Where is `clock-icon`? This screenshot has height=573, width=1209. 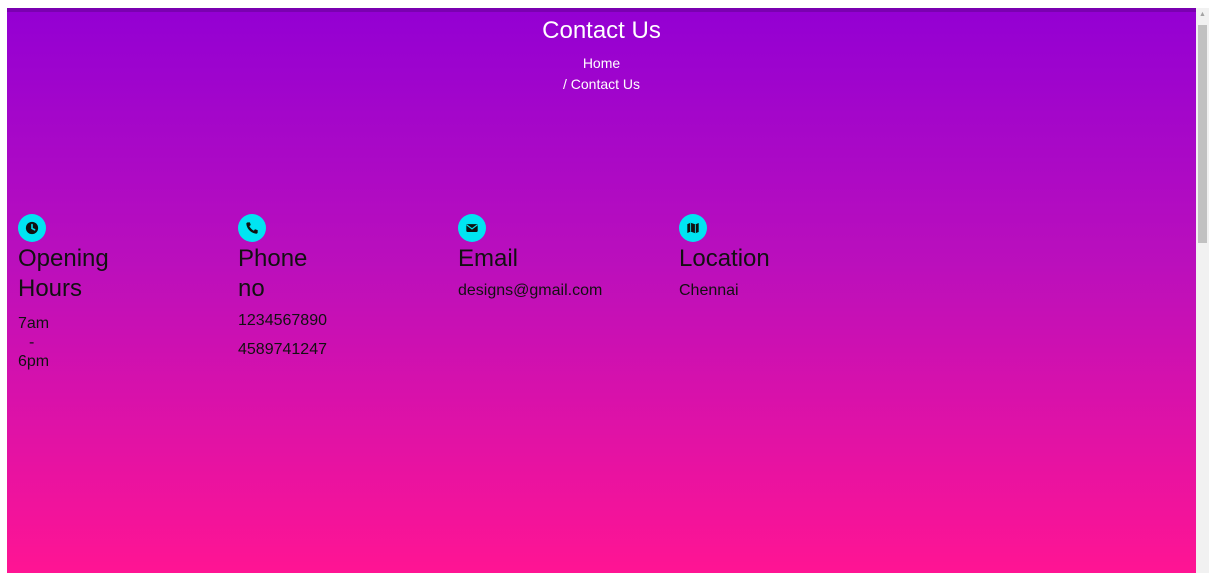
clock-icon is located at coordinates (32, 228).